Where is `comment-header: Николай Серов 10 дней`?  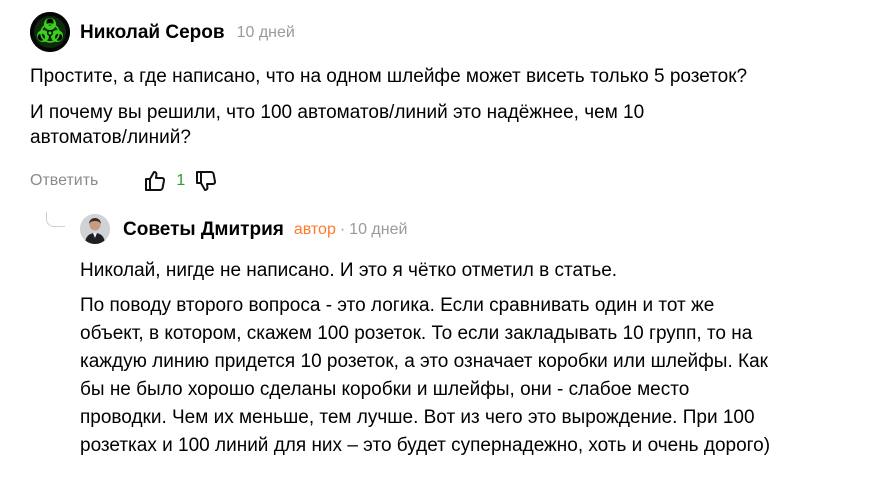 comment-header: Николай Серов 10 дней is located at coordinates (187, 33).